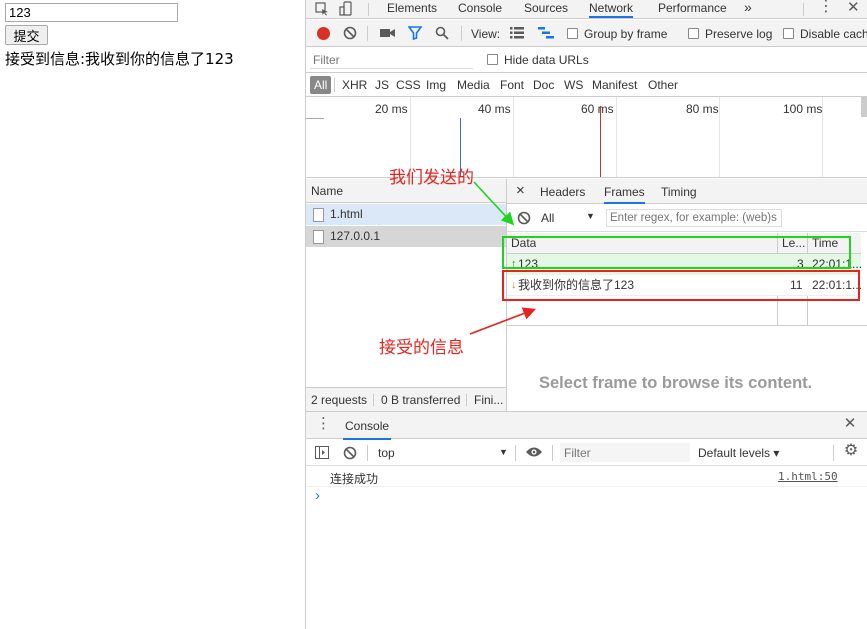 Image resolution: width=867 pixels, height=629 pixels. What do you see at coordinates (502, 321) in the screenshot?
I see `received-annotation-arrow` at bounding box center [502, 321].